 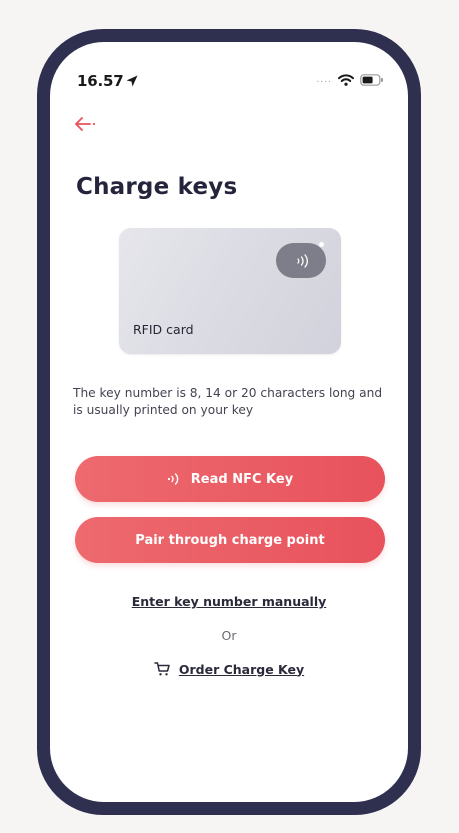 I want to click on or-separator: Or, so click(x=229, y=635).